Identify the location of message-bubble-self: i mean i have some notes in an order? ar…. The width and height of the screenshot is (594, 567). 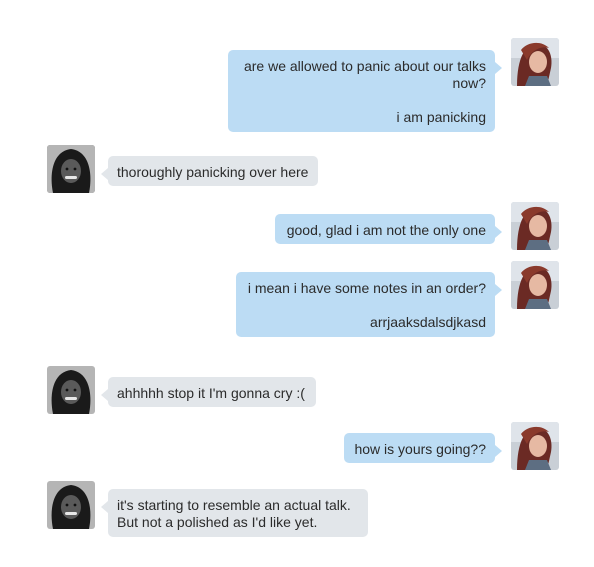
(369, 304).